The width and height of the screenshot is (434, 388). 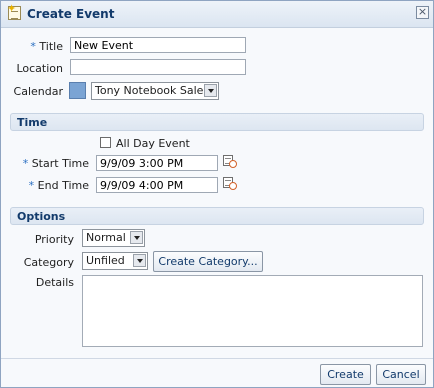 What do you see at coordinates (158, 67) in the screenshot?
I see `location-input` at bounding box center [158, 67].